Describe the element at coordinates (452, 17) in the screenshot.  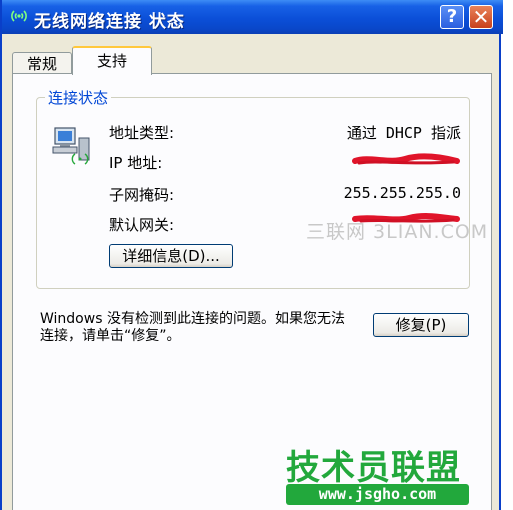
I see `help-button: ?` at that location.